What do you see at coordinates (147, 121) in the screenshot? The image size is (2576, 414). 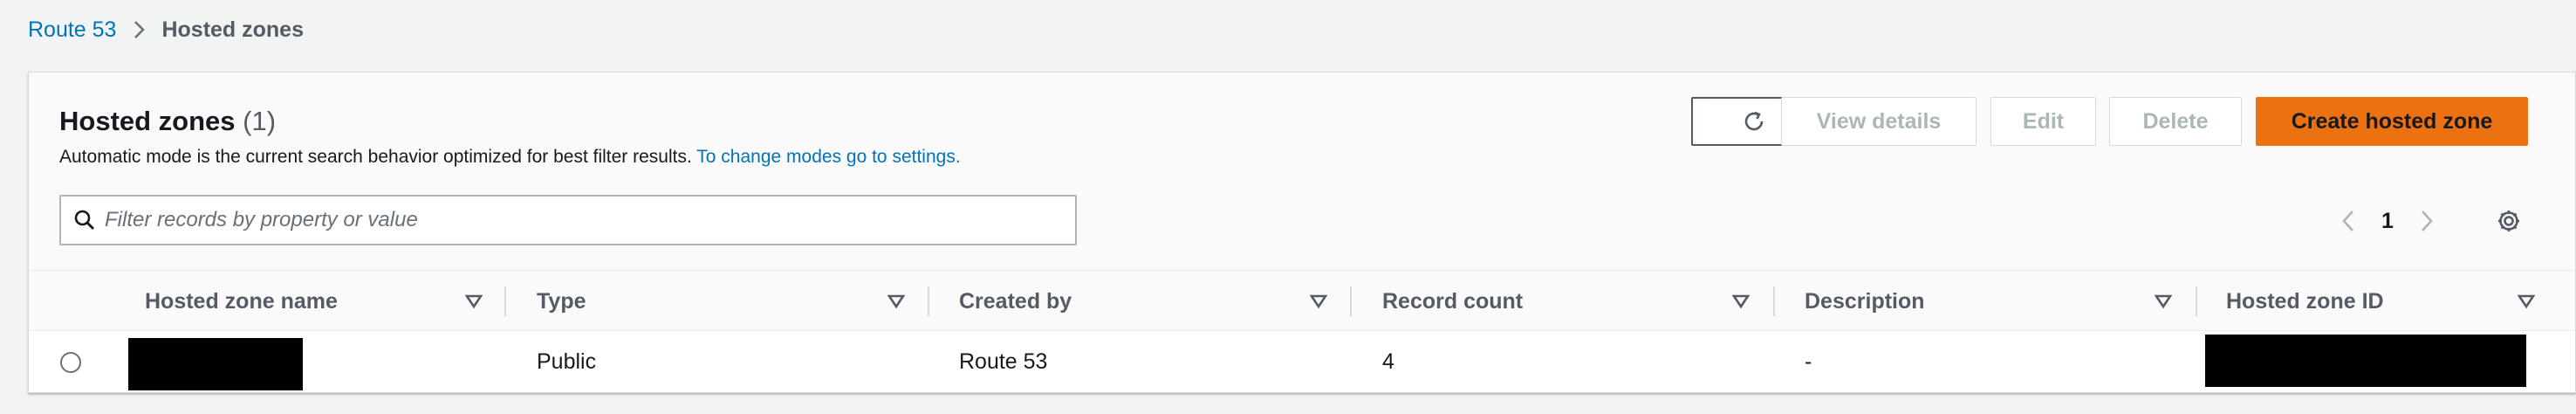 I see `page-title-text: Hosted zones` at bounding box center [147, 121].